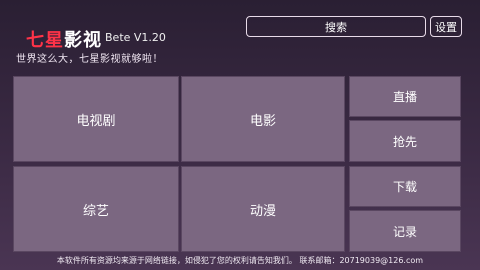  Describe the element at coordinates (405, 96) in the screenshot. I see `sidebar-item-live: 直播` at that location.